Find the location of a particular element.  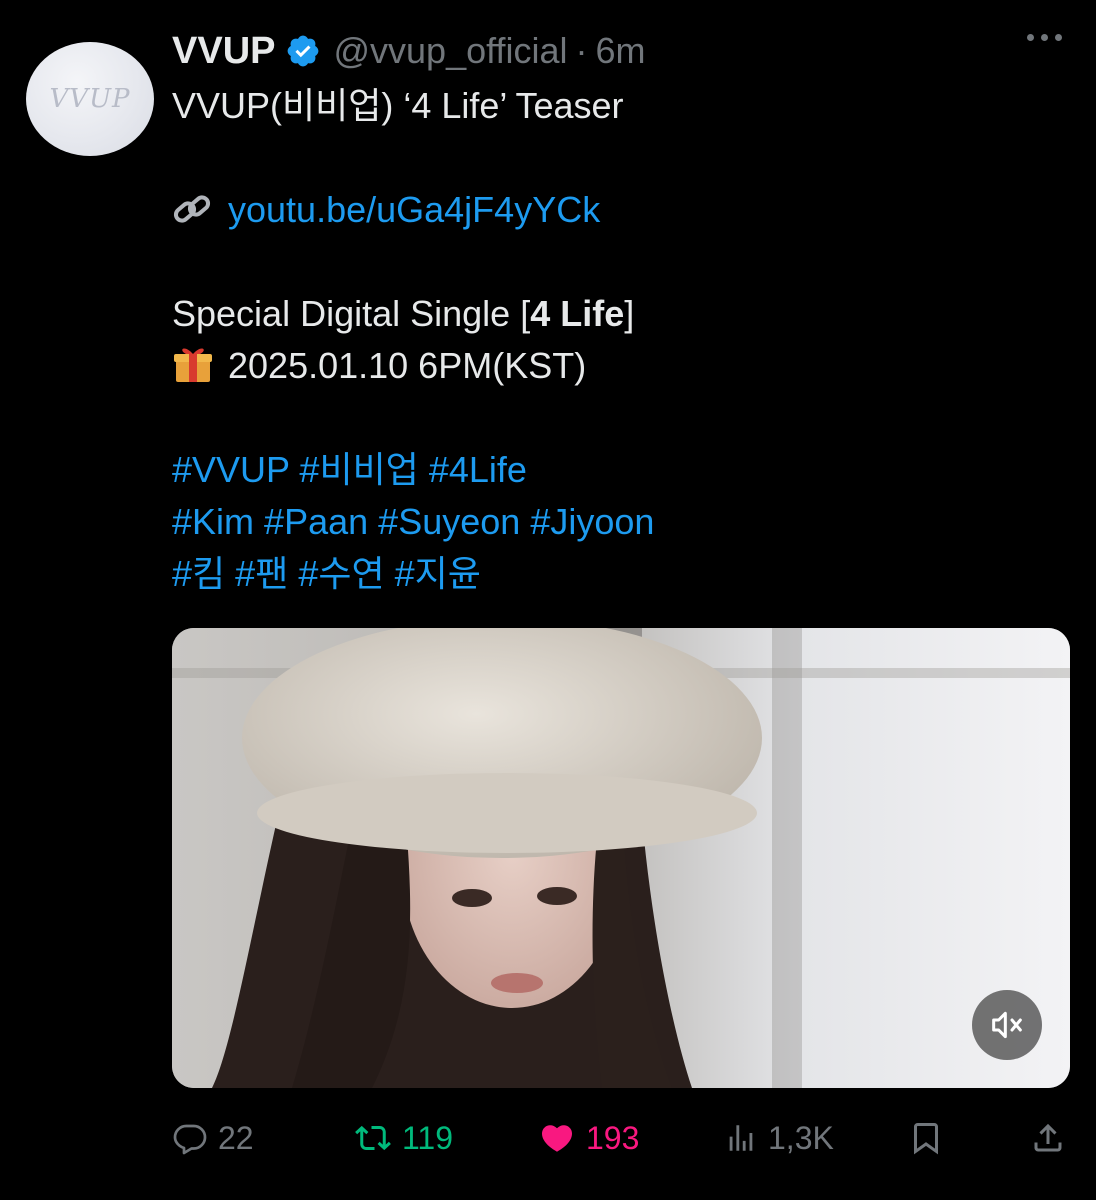

more-options-icon is located at coordinates (1044, 37).